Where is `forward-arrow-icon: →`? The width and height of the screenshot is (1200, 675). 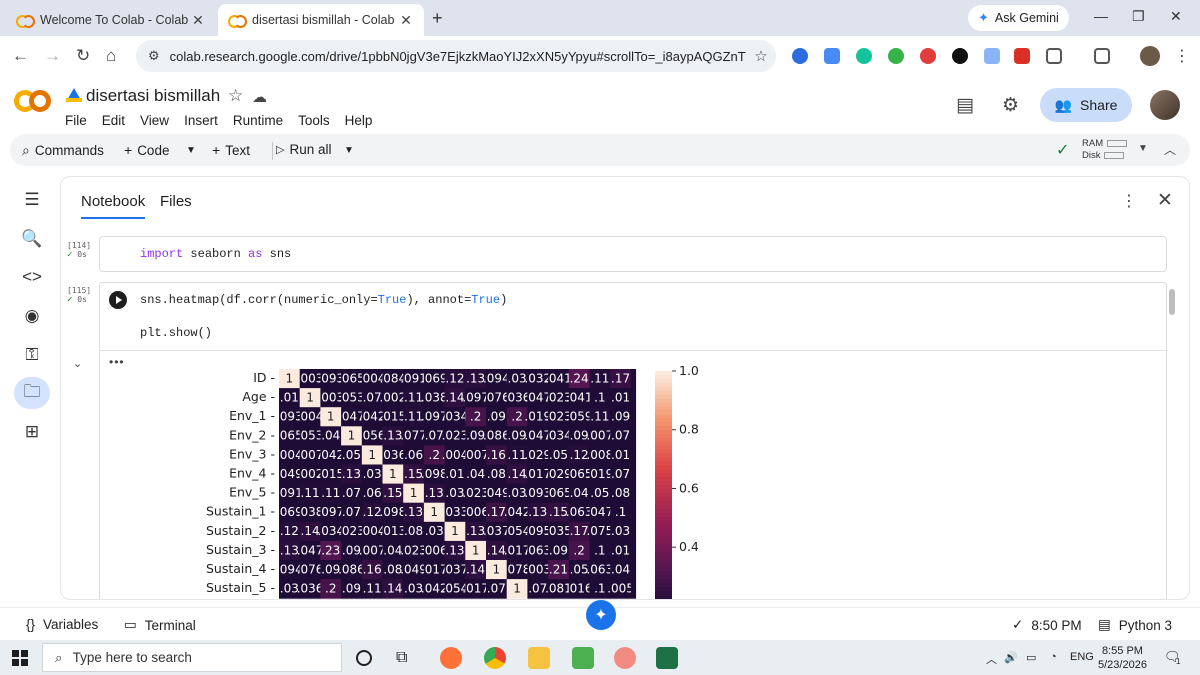 forward-arrow-icon: → is located at coordinates (52, 56).